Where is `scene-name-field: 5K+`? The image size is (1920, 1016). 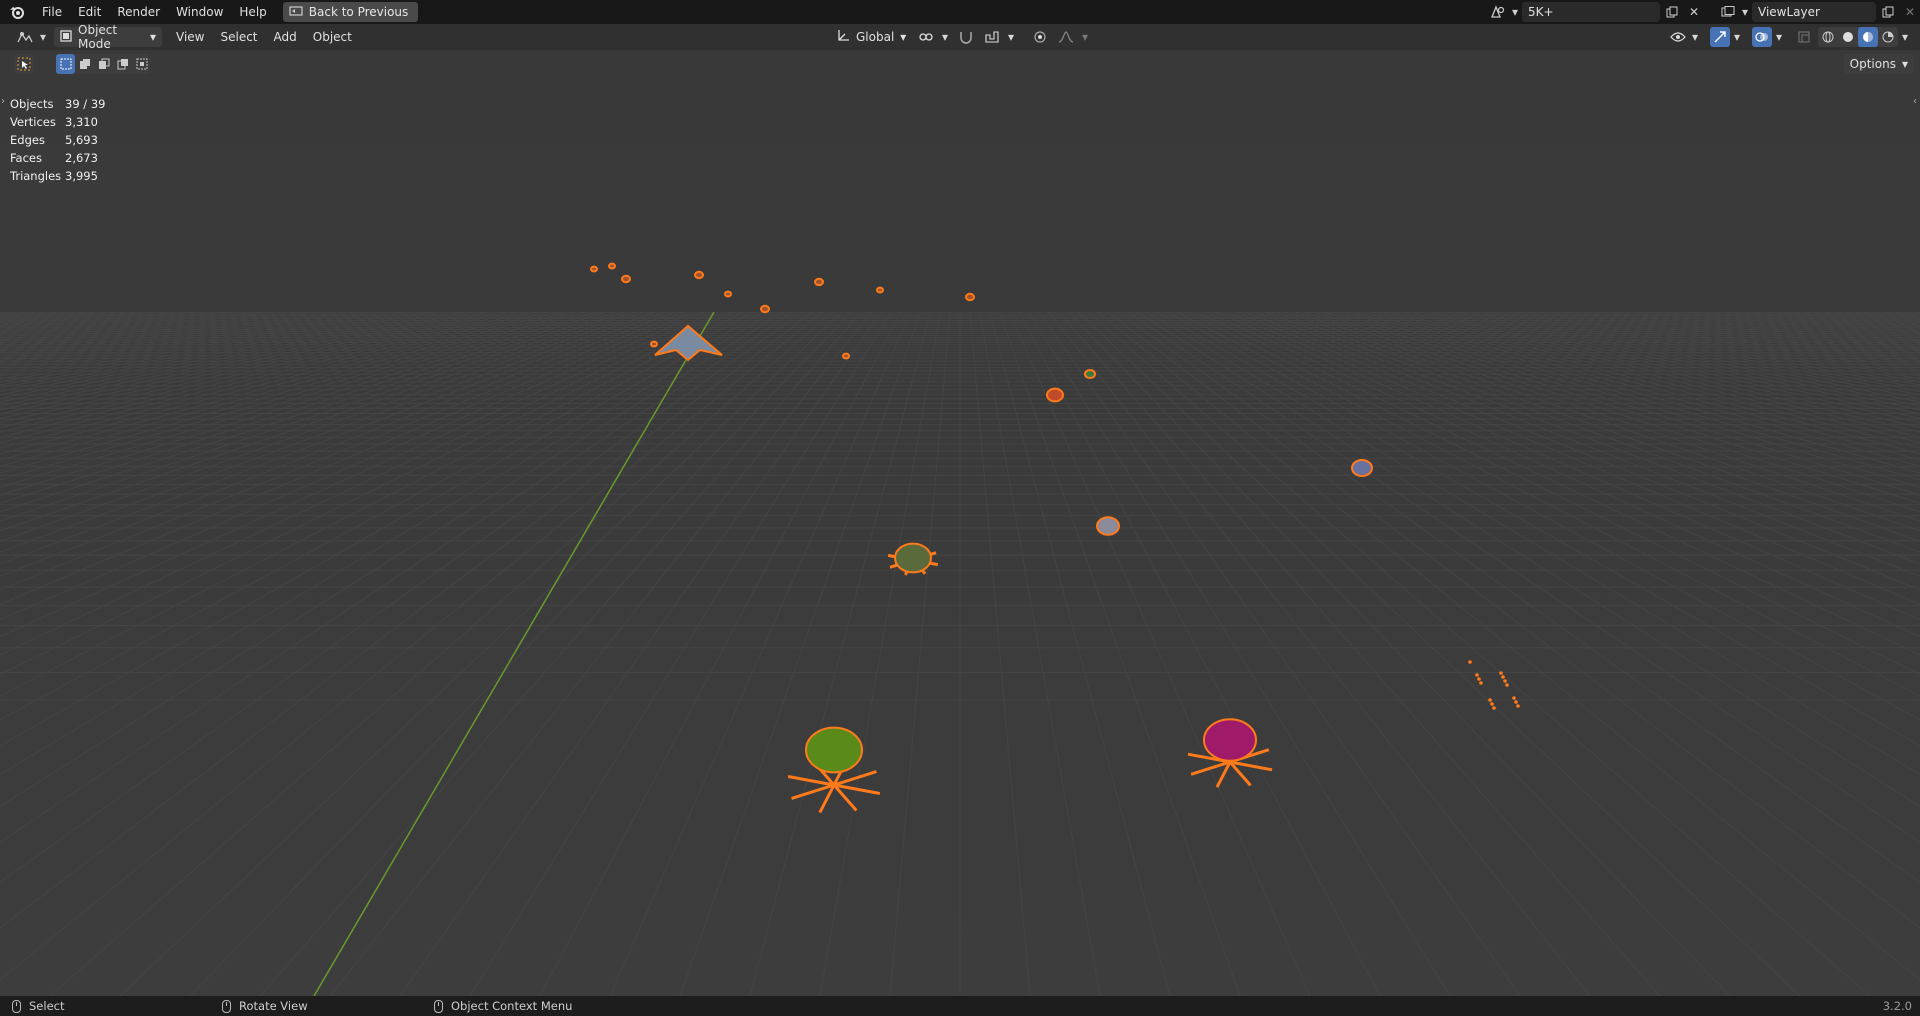 scene-name-field: 5K+ is located at coordinates (1591, 12).